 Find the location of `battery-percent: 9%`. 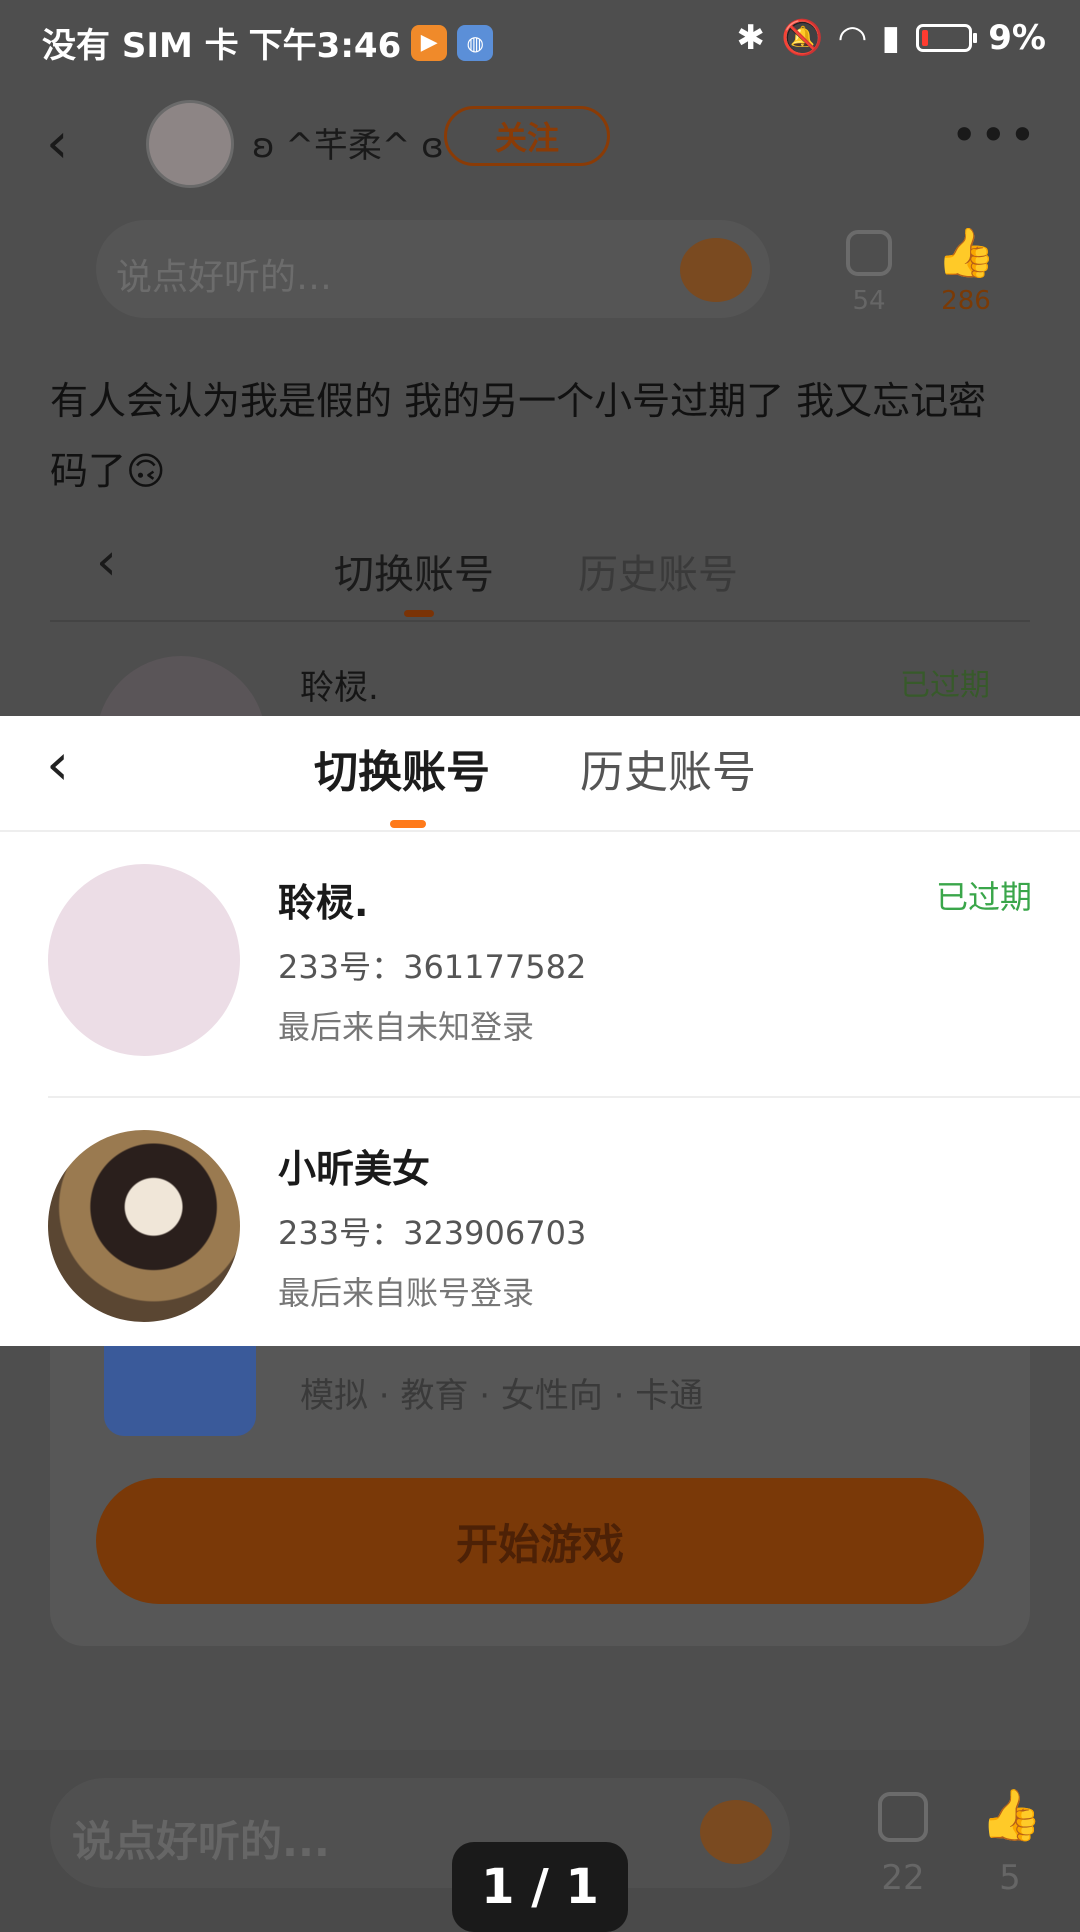

battery-percent: 9% is located at coordinates (1017, 38).